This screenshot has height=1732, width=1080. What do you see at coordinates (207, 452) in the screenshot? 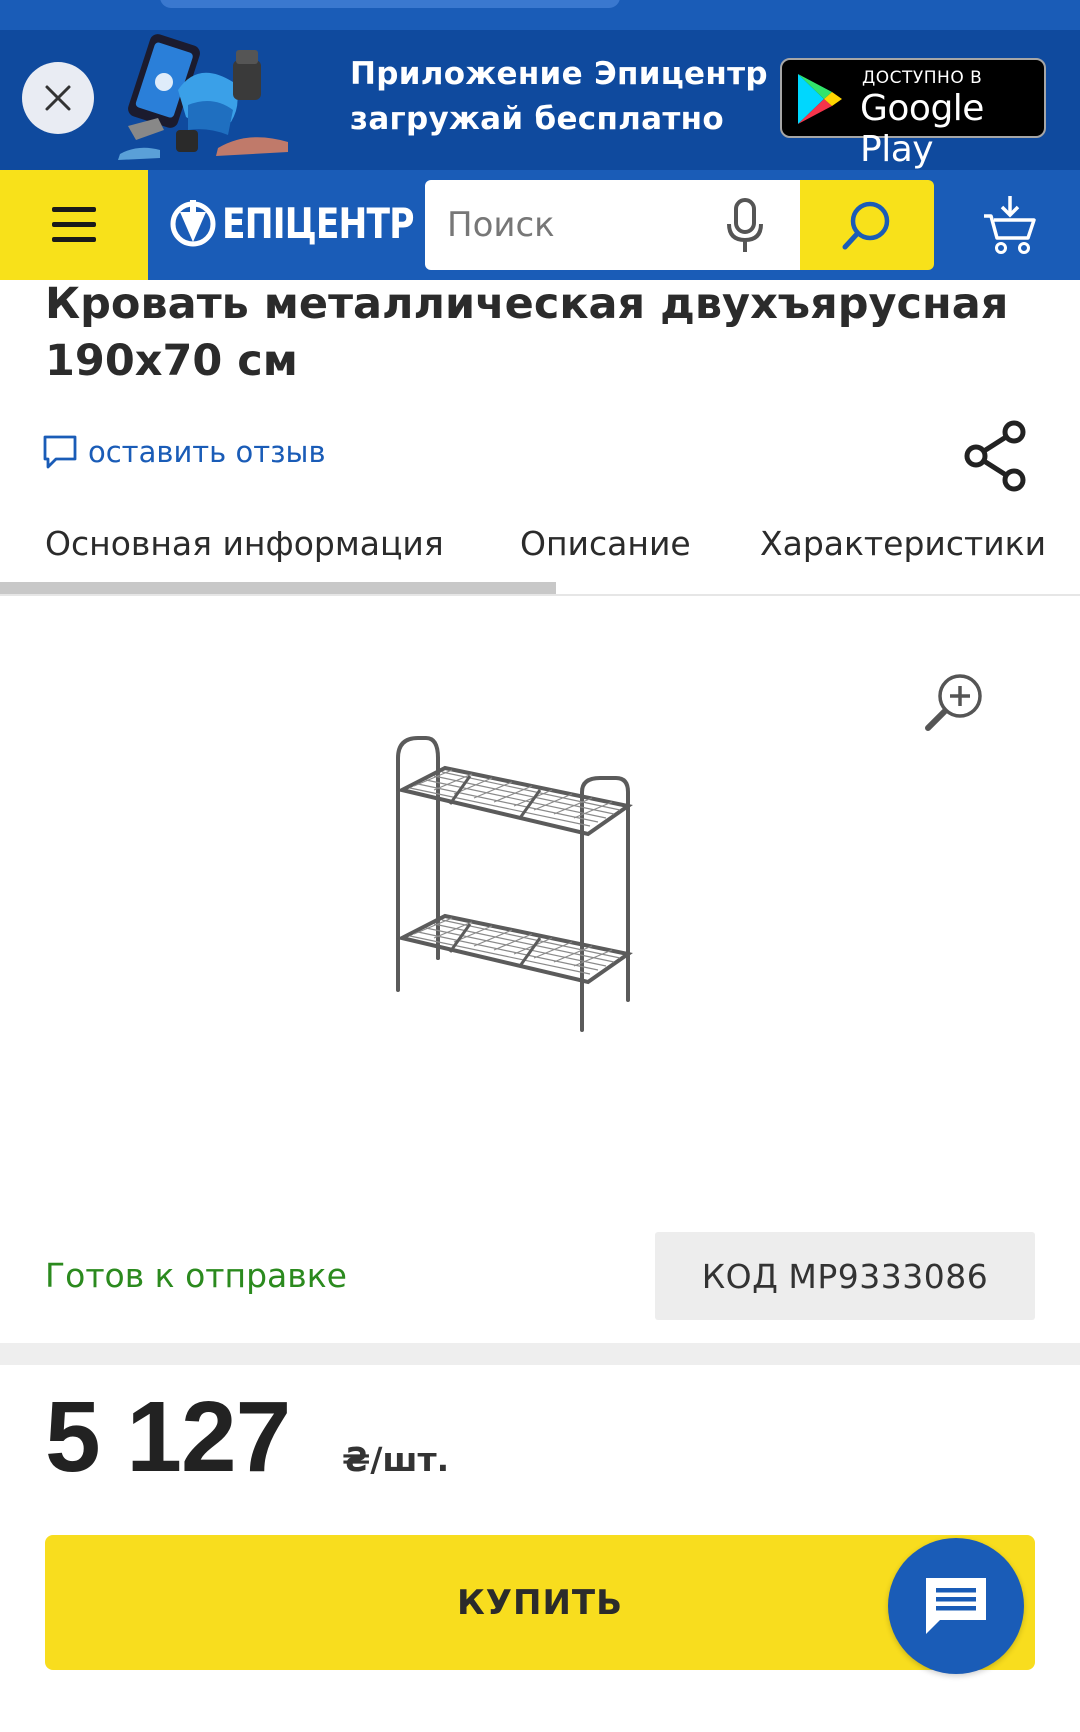
I see `leave-review-label: оставить отзыв` at bounding box center [207, 452].